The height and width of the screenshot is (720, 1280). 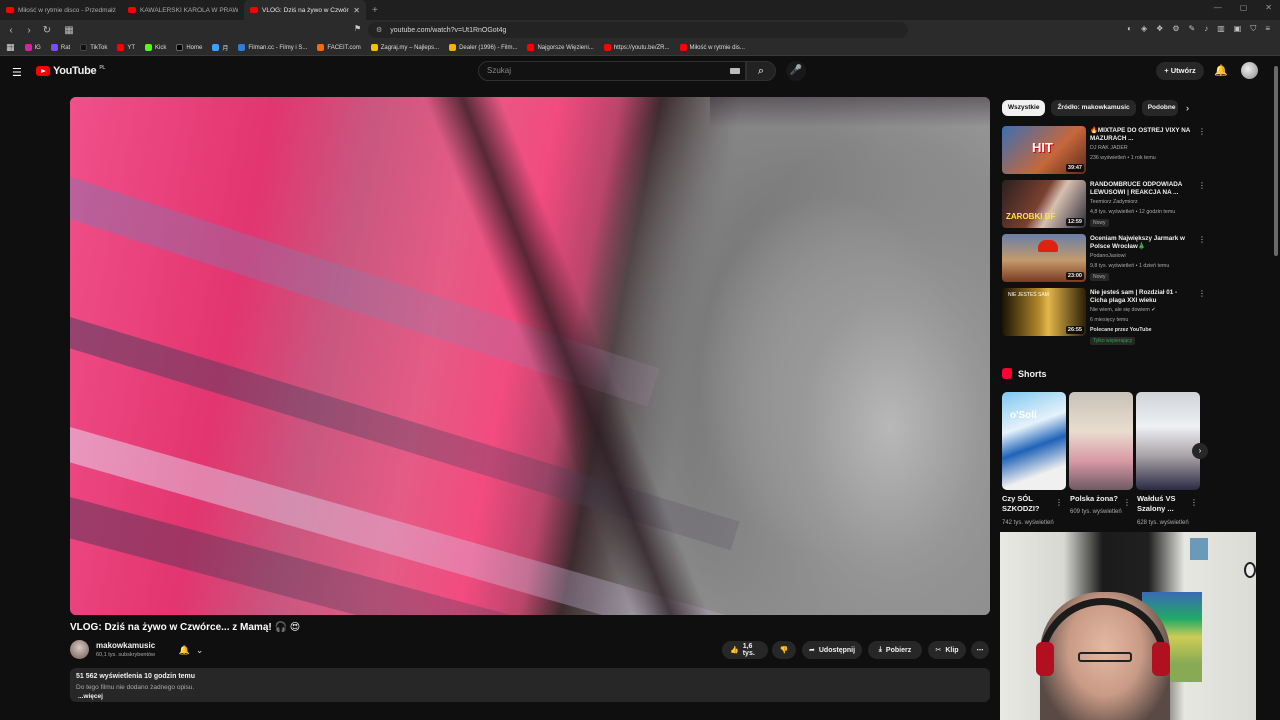 What do you see at coordinates (796, 71) in the screenshot?
I see `microphone-icon: 🎤` at bounding box center [796, 71].